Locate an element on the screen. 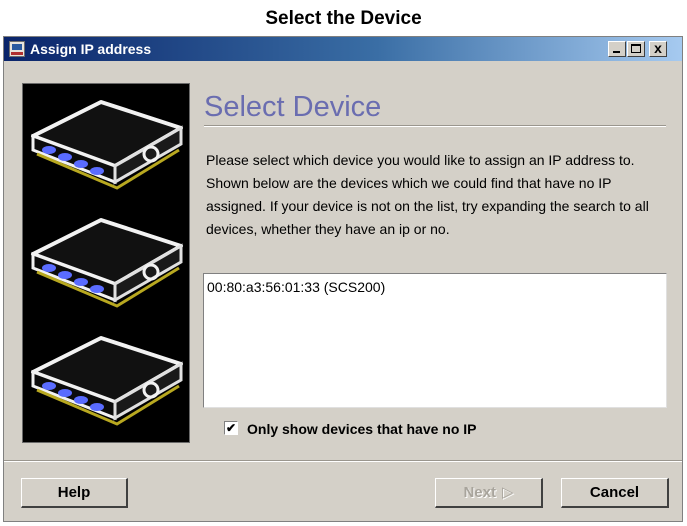  no-ip-filter-label: Only show devices that have no IP is located at coordinates (362, 429).